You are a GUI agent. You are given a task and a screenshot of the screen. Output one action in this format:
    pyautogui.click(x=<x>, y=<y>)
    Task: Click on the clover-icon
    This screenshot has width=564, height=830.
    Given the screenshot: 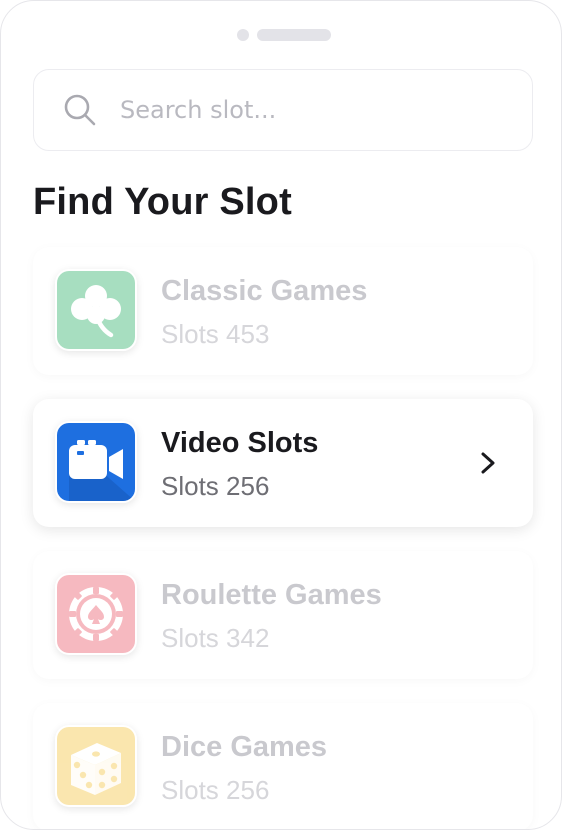 What is the action you would take?
    pyautogui.click(x=96, y=310)
    